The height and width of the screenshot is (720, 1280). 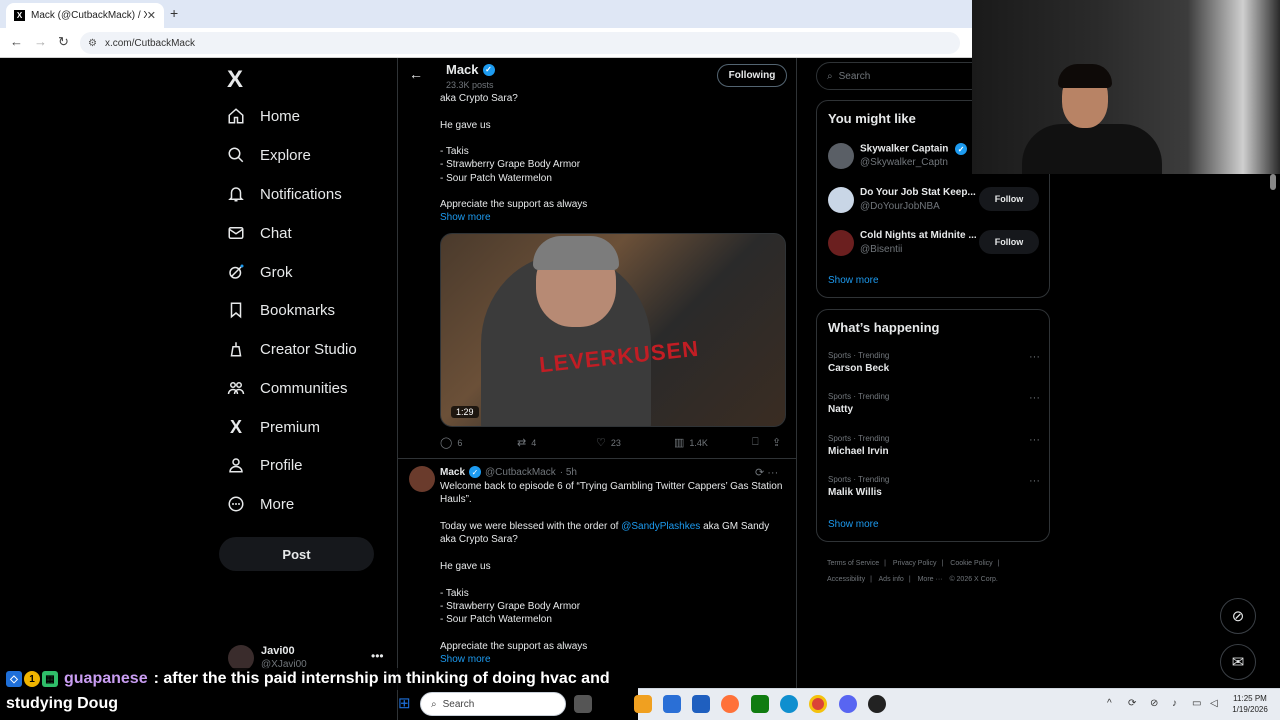 I want to click on video-duration: 1:29, so click(x=465, y=412).